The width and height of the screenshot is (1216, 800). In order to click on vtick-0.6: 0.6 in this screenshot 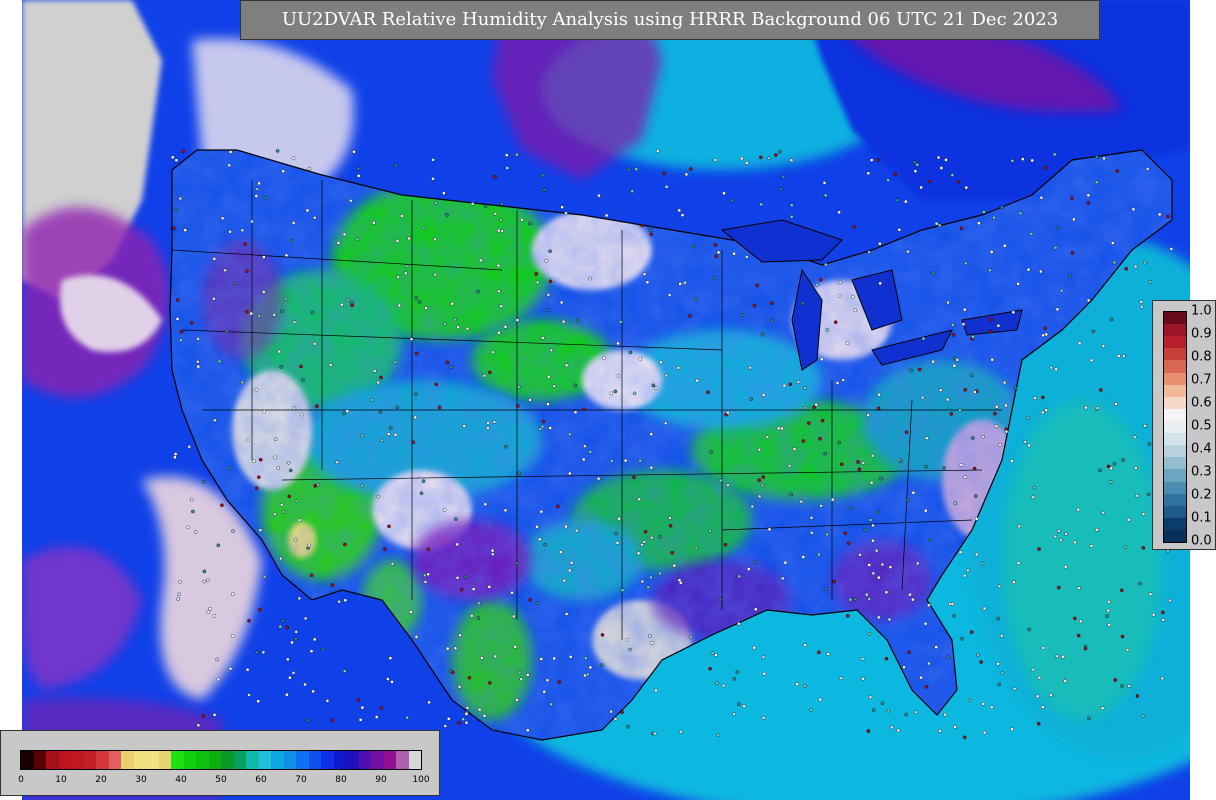, I will do `click(1201, 403)`.